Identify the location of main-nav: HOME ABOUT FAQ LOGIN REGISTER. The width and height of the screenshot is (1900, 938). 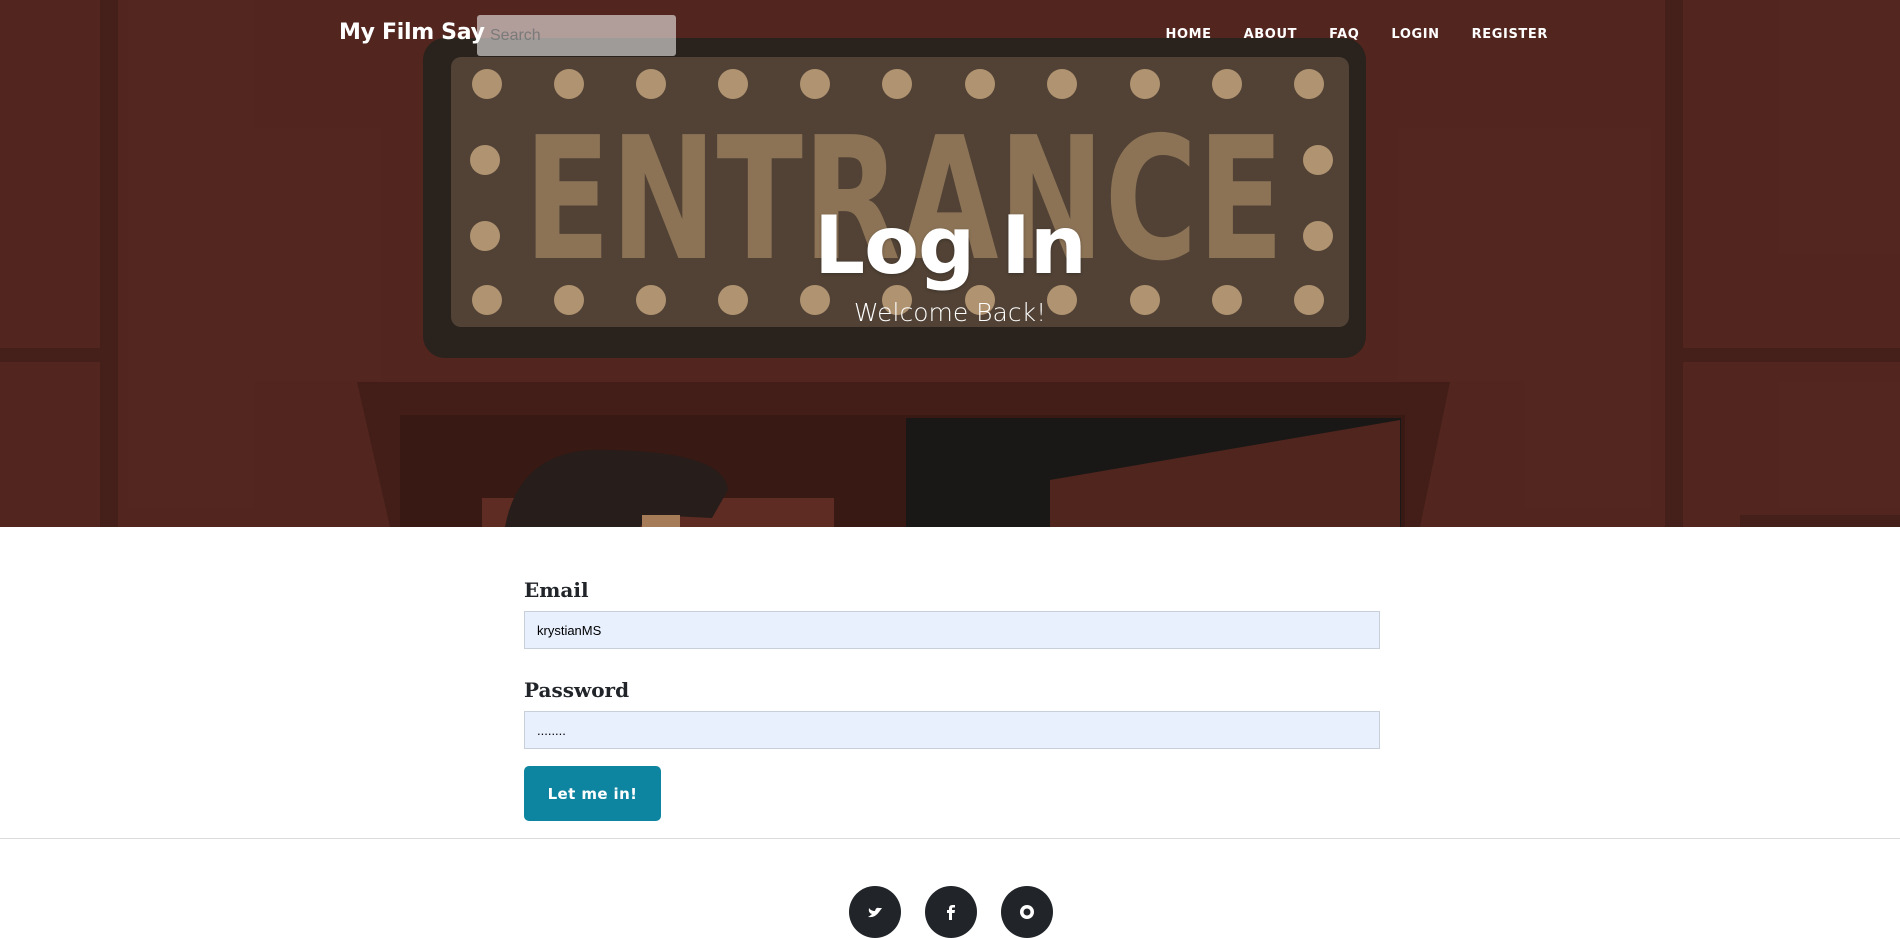
(1340, 36).